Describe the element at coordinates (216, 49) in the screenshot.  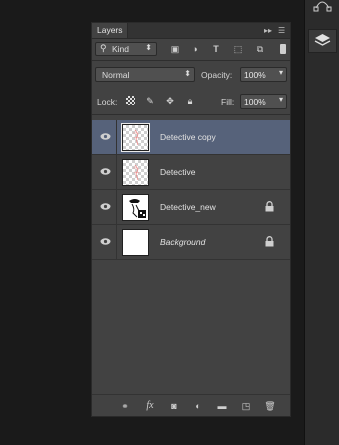
I see `type-filter-icon: T` at that location.